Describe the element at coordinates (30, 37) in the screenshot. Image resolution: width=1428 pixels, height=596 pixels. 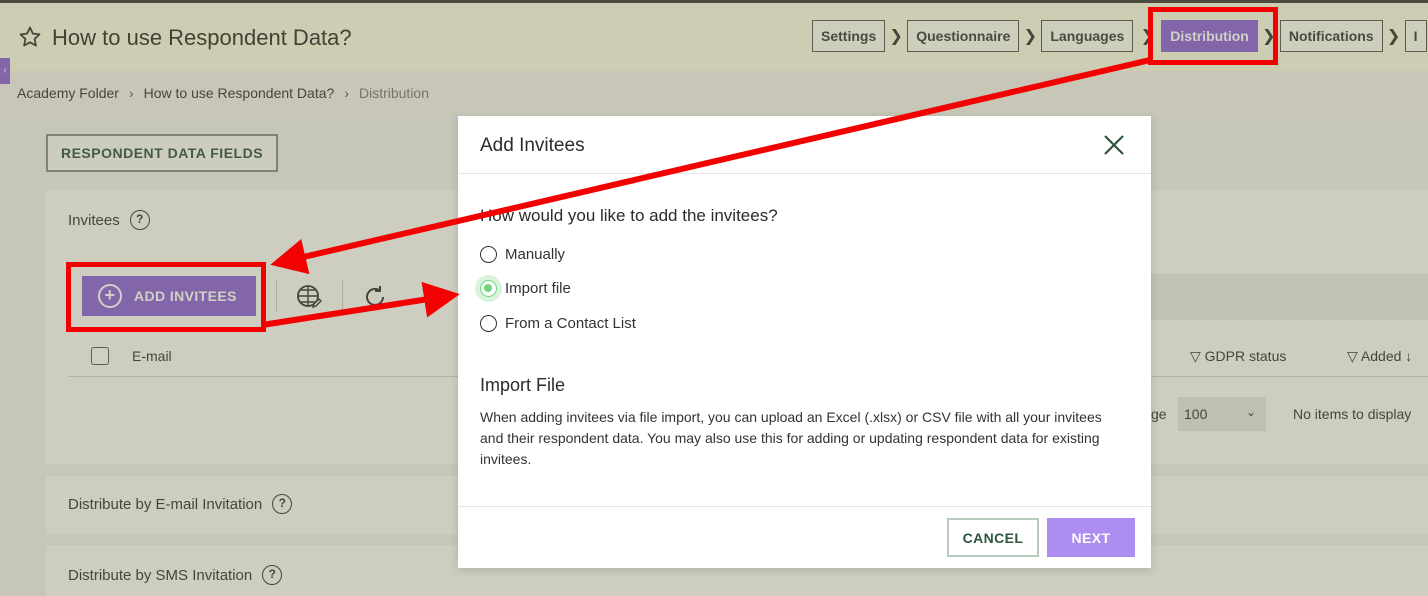
I see `star-icon` at that location.